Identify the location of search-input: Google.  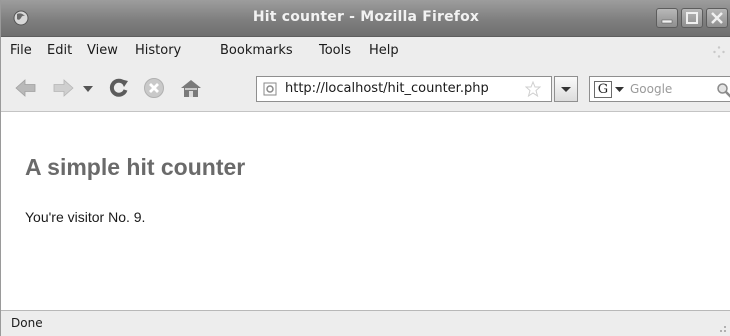
(651, 89).